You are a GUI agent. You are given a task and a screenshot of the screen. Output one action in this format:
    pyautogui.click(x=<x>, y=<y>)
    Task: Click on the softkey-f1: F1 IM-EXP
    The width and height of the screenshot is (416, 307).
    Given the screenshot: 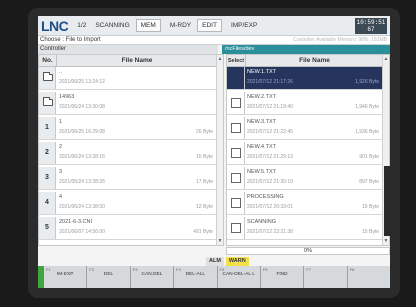 What is the action you would take?
    pyautogui.click(x=66, y=277)
    